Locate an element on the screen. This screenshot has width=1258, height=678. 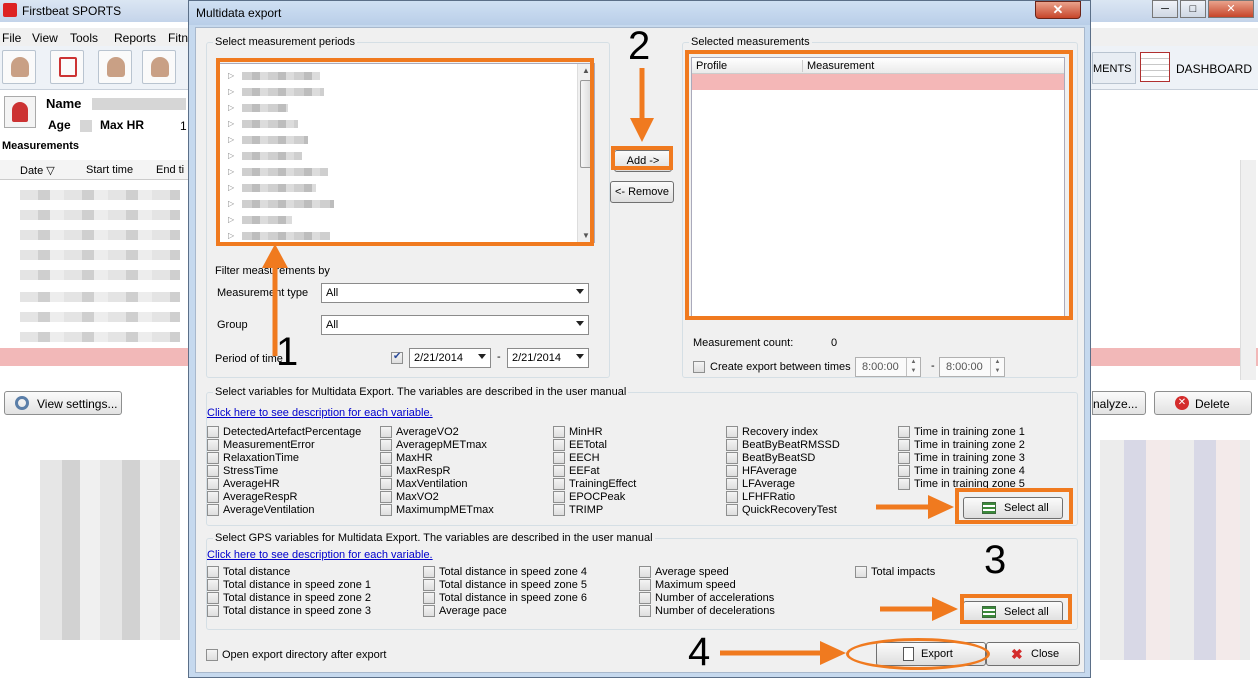
annotation-step-1: 1 is located at coordinates (287, 352).